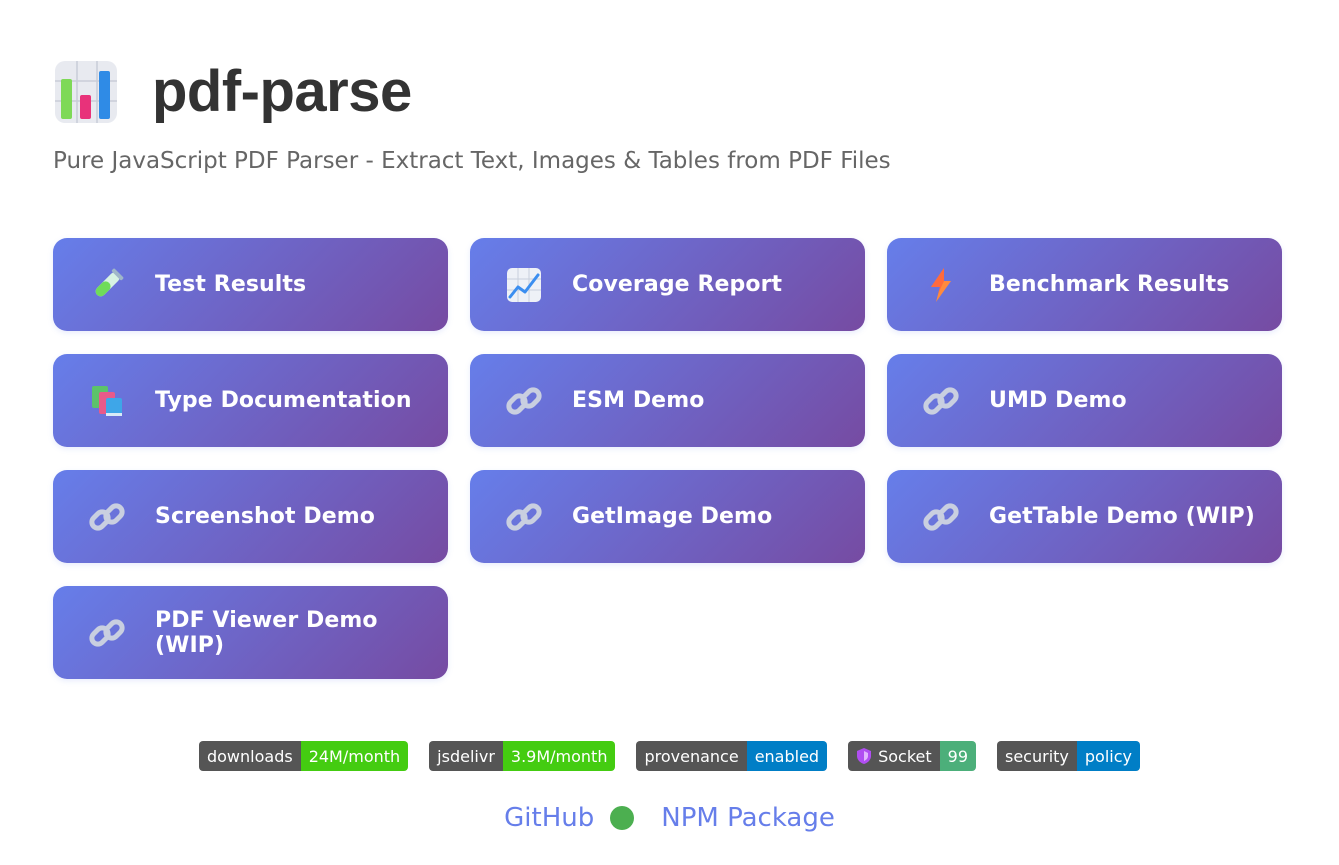 This screenshot has width=1339, height=865. Describe the element at coordinates (249, 756) in the screenshot. I see `badge-label: downloads` at that location.